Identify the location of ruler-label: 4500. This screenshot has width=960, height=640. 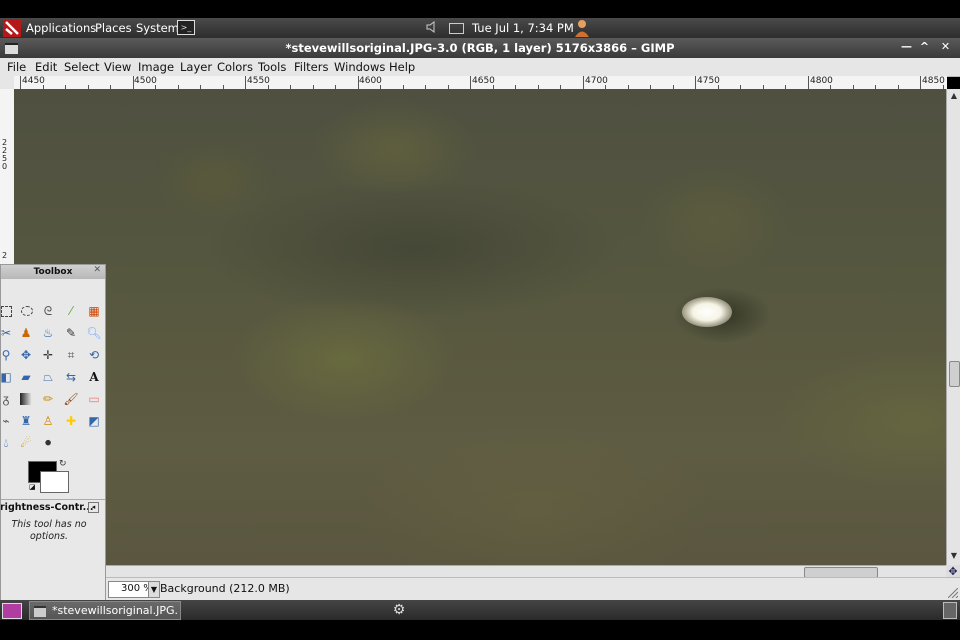
(145, 81).